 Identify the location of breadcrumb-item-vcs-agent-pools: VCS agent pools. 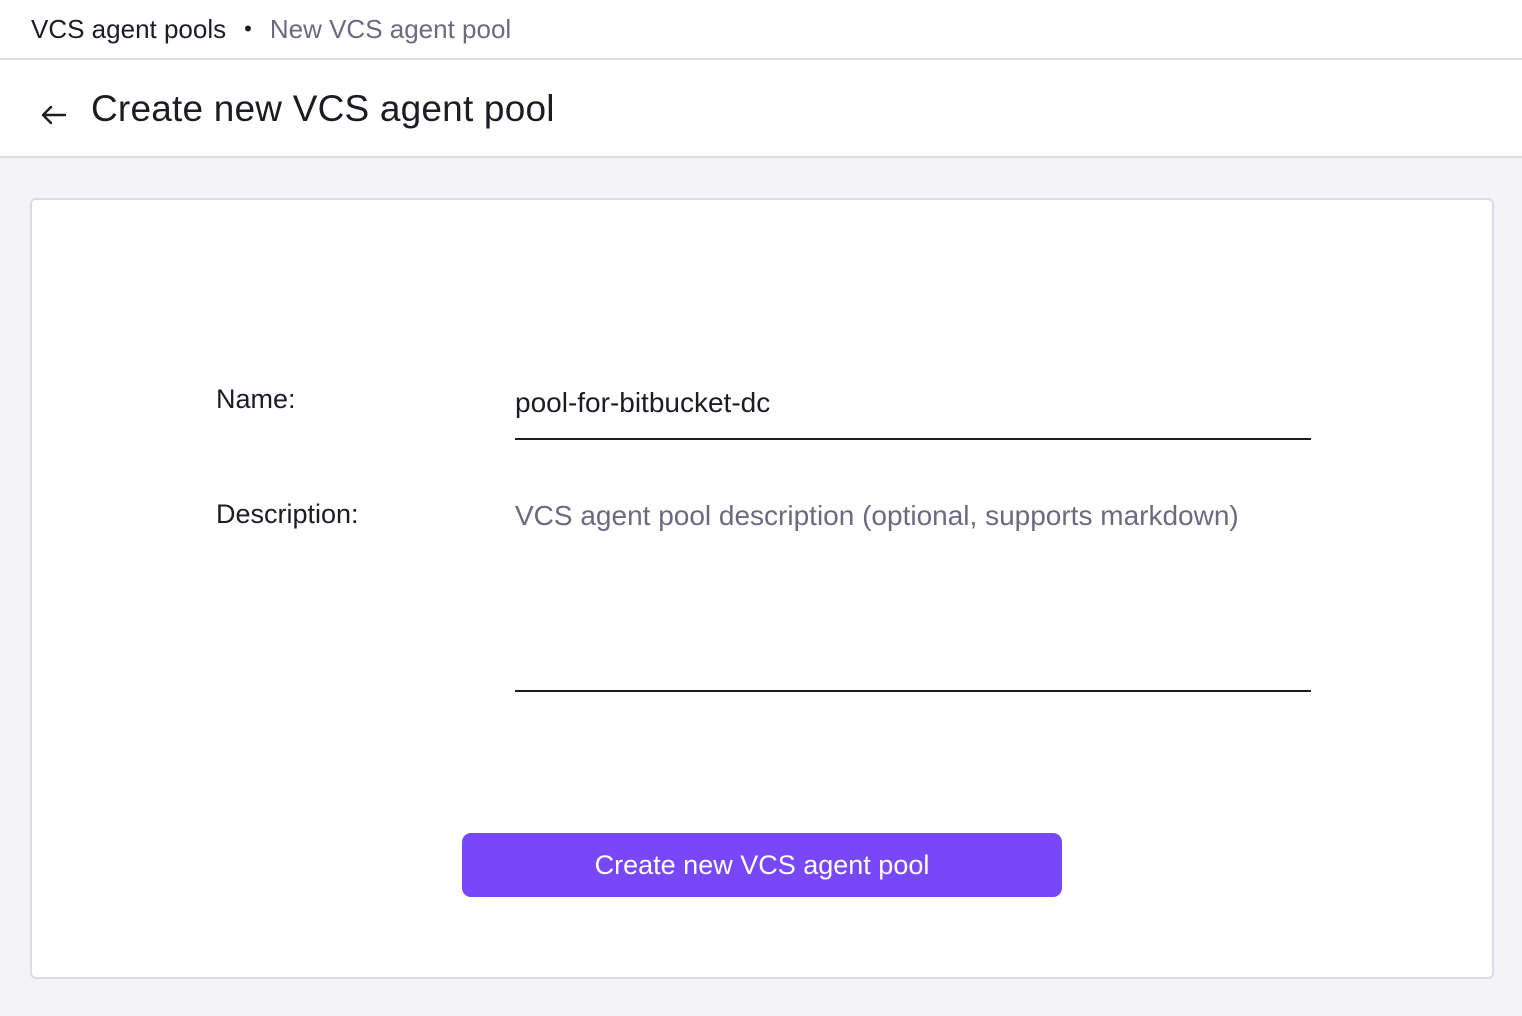
(128, 29).